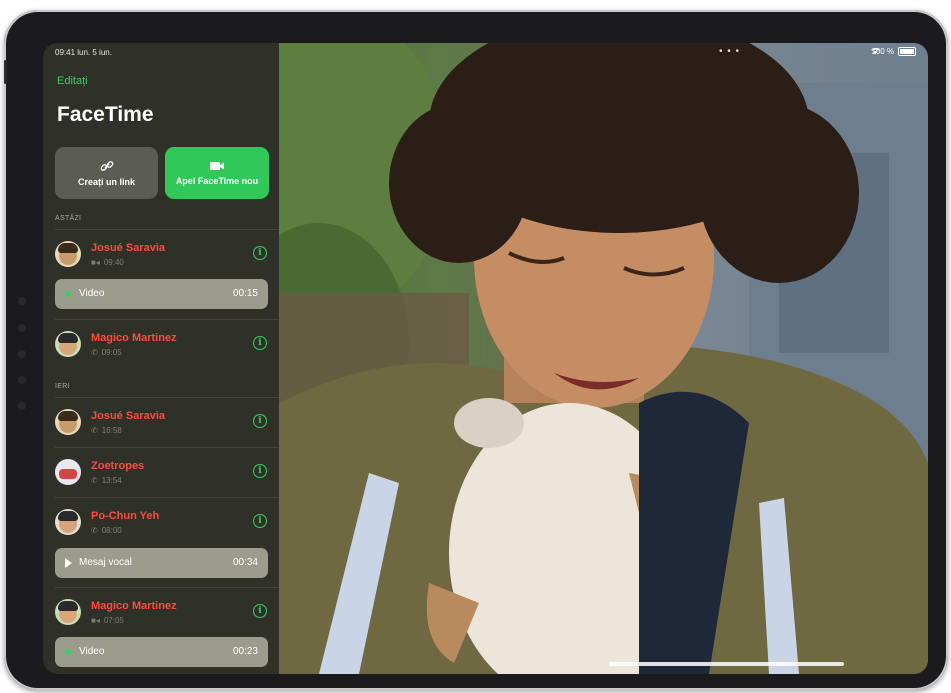  Describe the element at coordinates (62, 386) in the screenshot. I see `section-yesterday: IERI` at that location.